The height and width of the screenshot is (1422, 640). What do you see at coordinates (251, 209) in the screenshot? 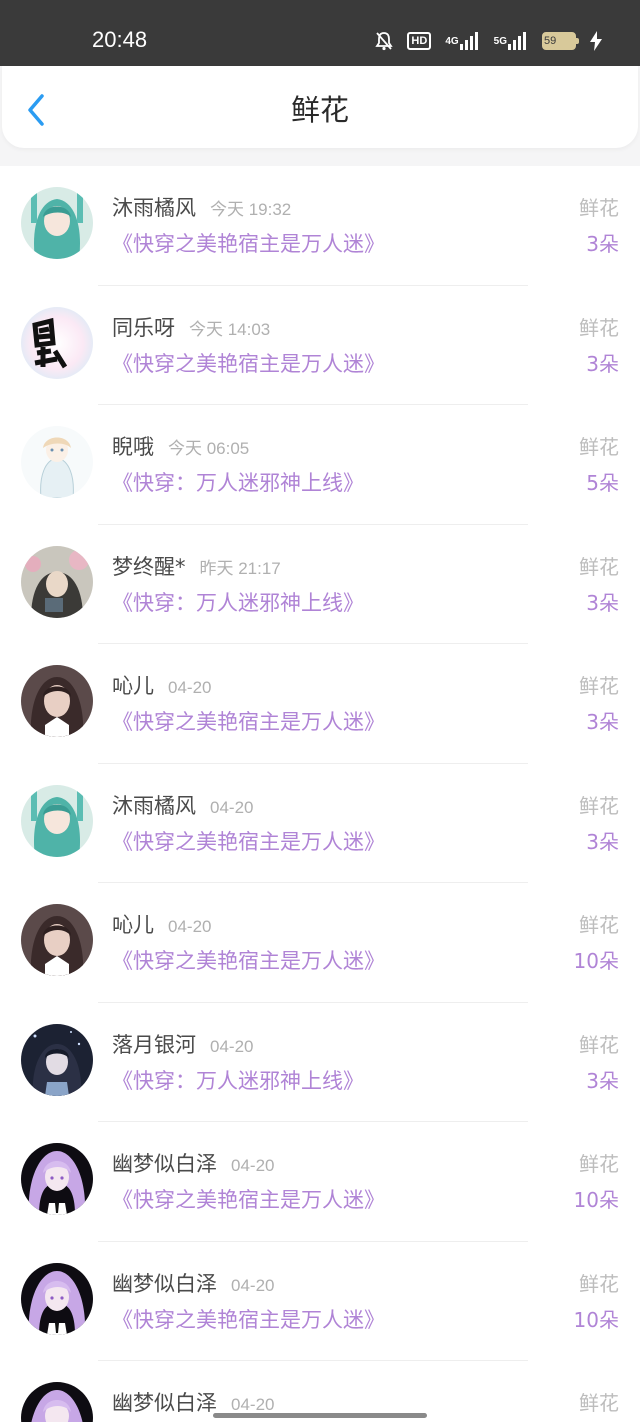
I see `timestamp: 今天 19:32` at bounding box center [251, 209].